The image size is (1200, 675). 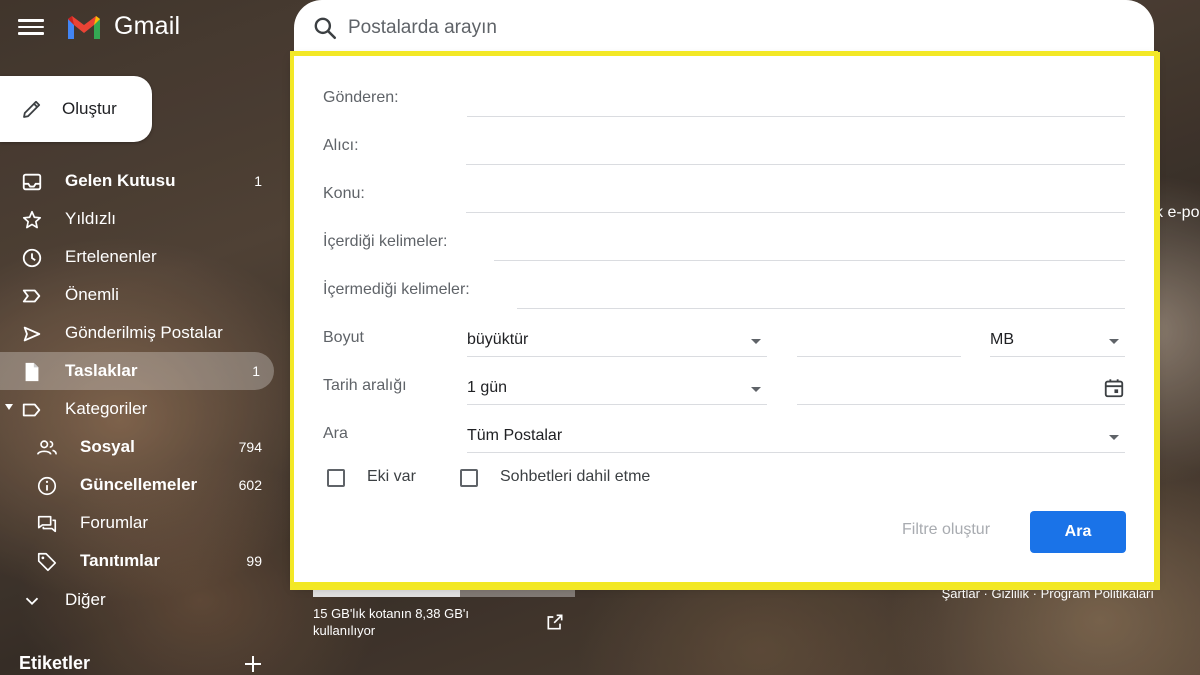 What do you see at coordinates (138, 219) in the screenshot?
I see `sidebar-item-starred: Yıldızlı` at bounding box center [138, 219].